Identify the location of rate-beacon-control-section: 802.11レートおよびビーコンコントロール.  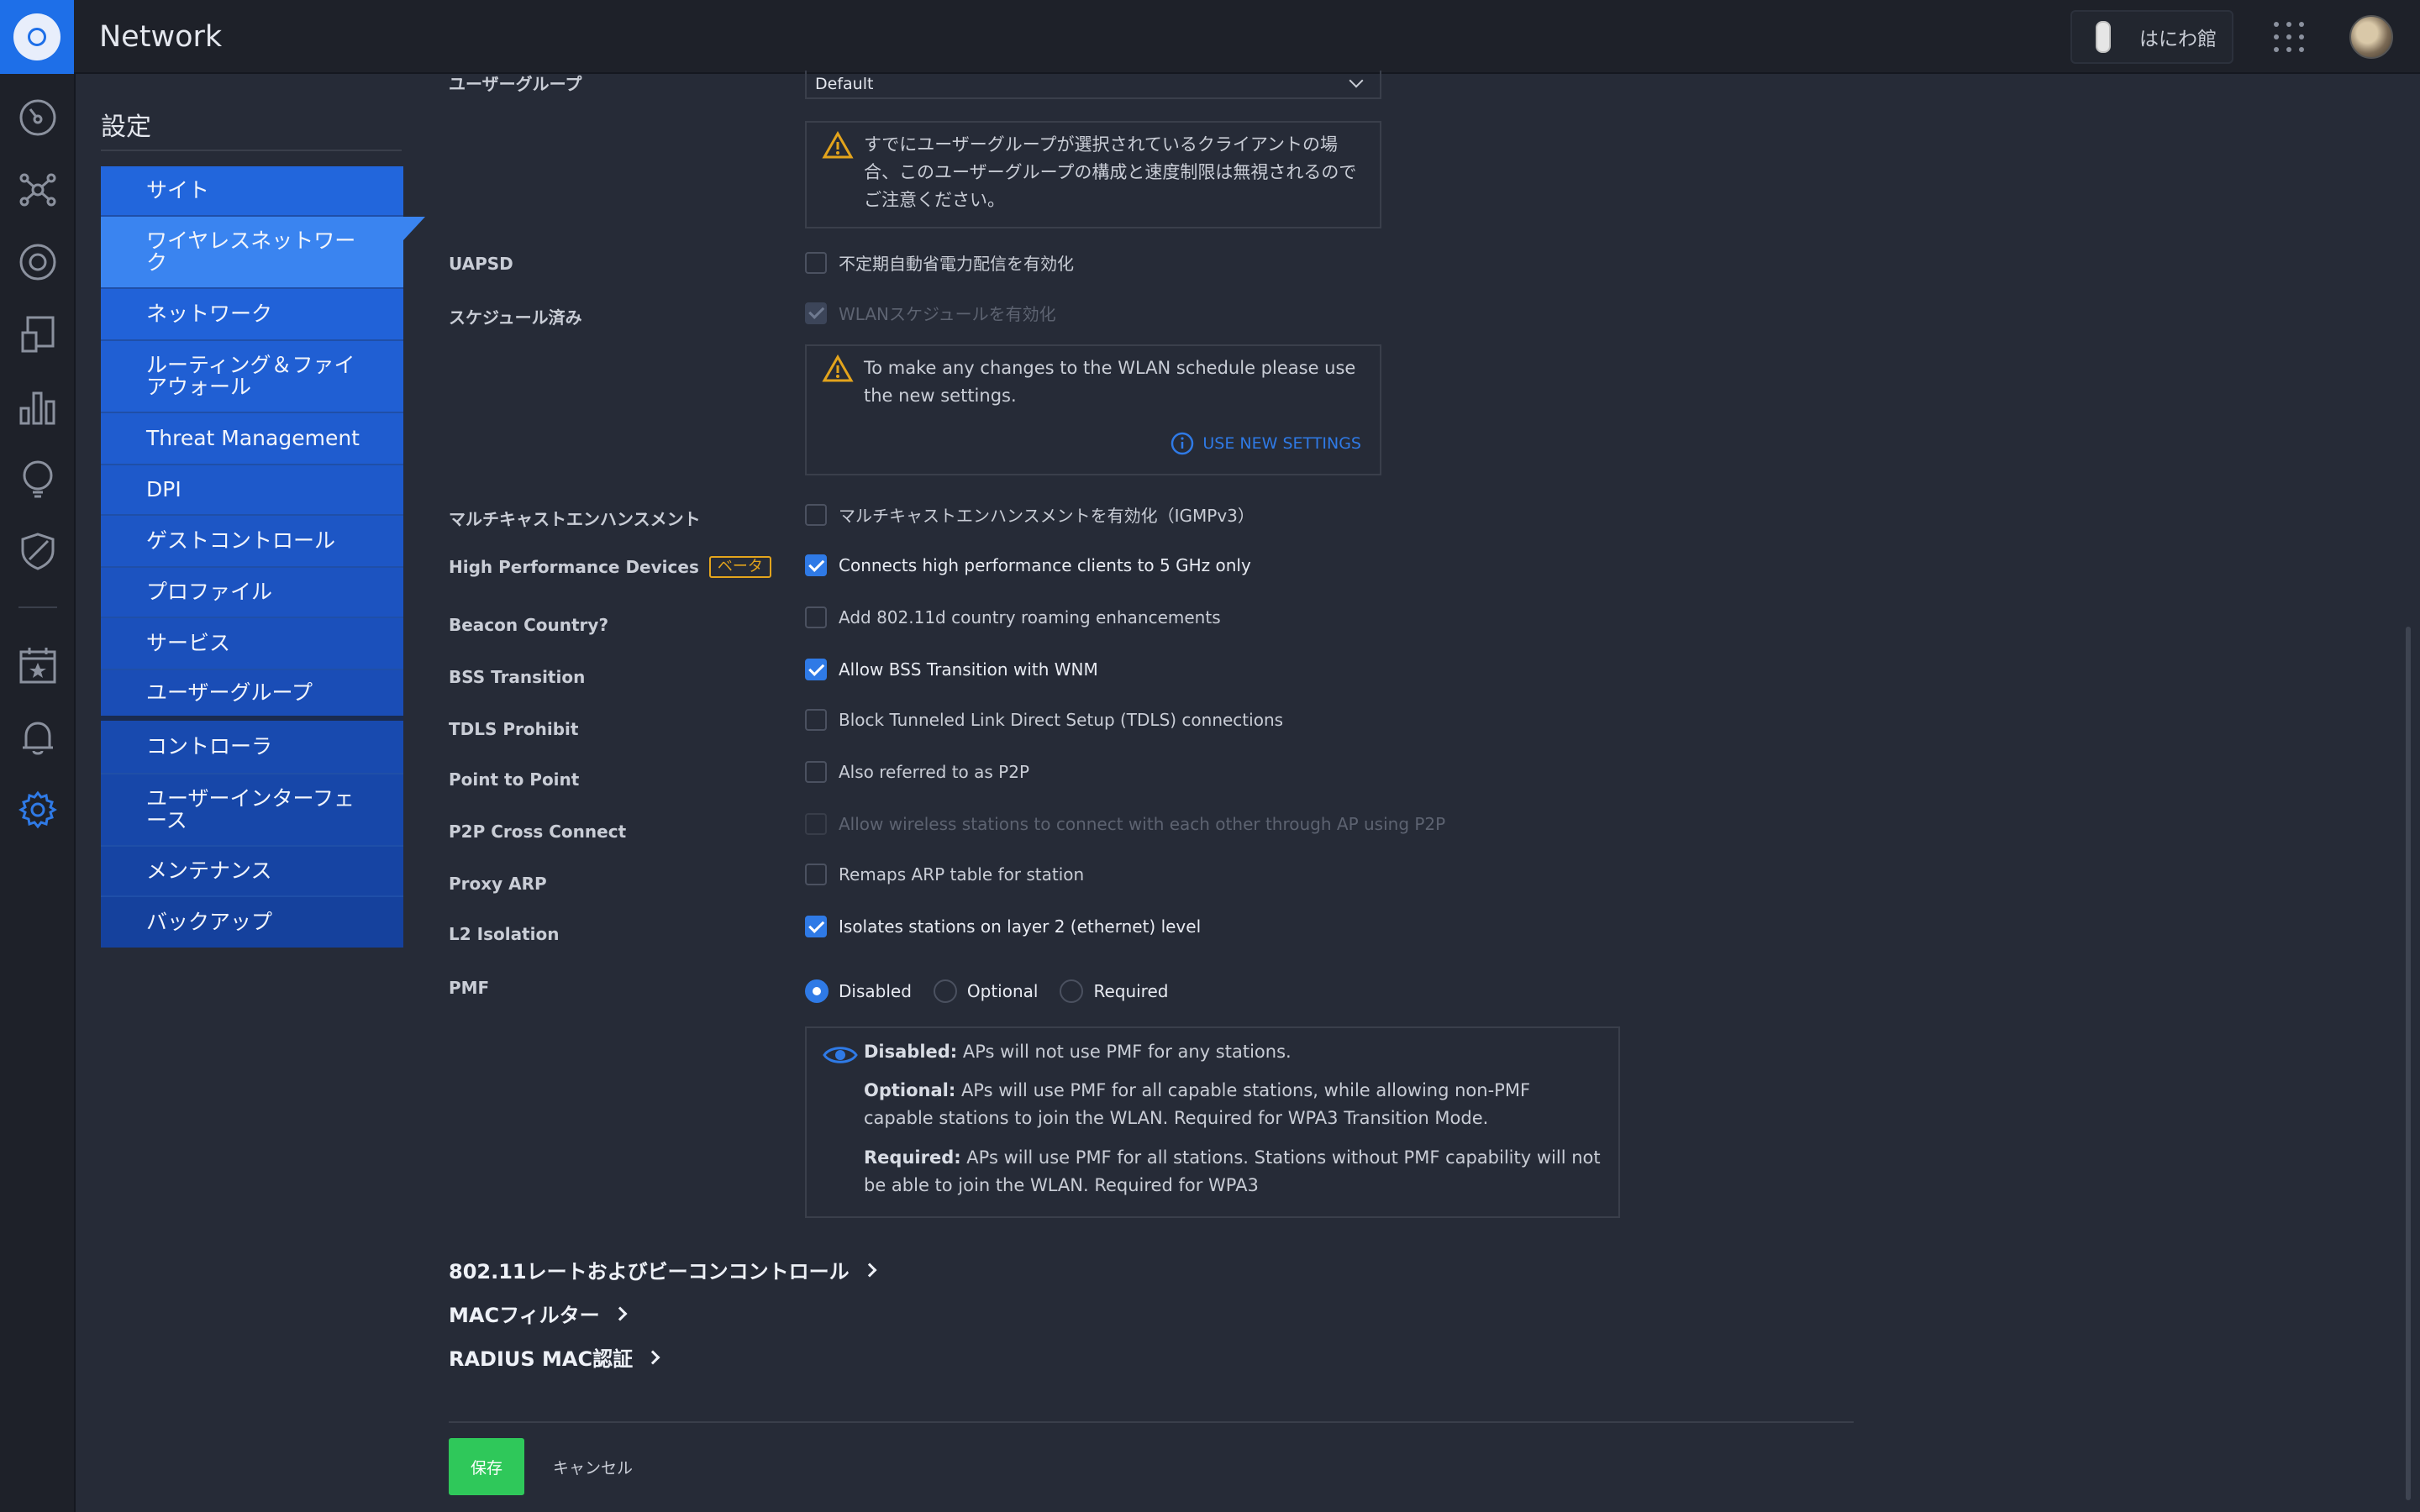
(663, 1269).